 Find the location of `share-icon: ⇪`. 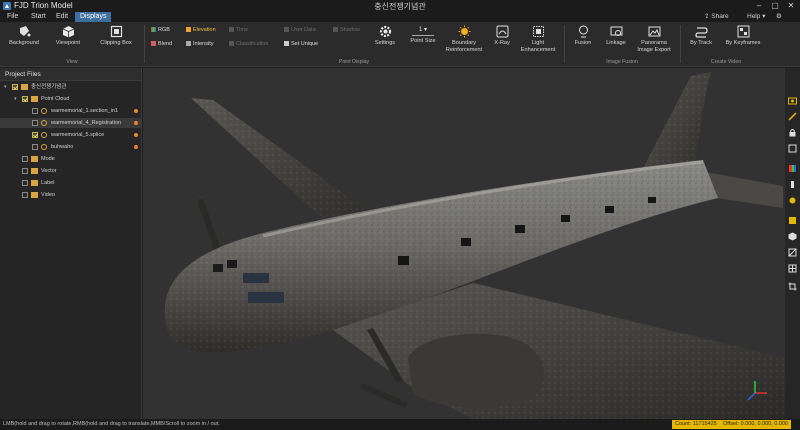

share-icon: ⇪ is located at coordinates (707, 16).